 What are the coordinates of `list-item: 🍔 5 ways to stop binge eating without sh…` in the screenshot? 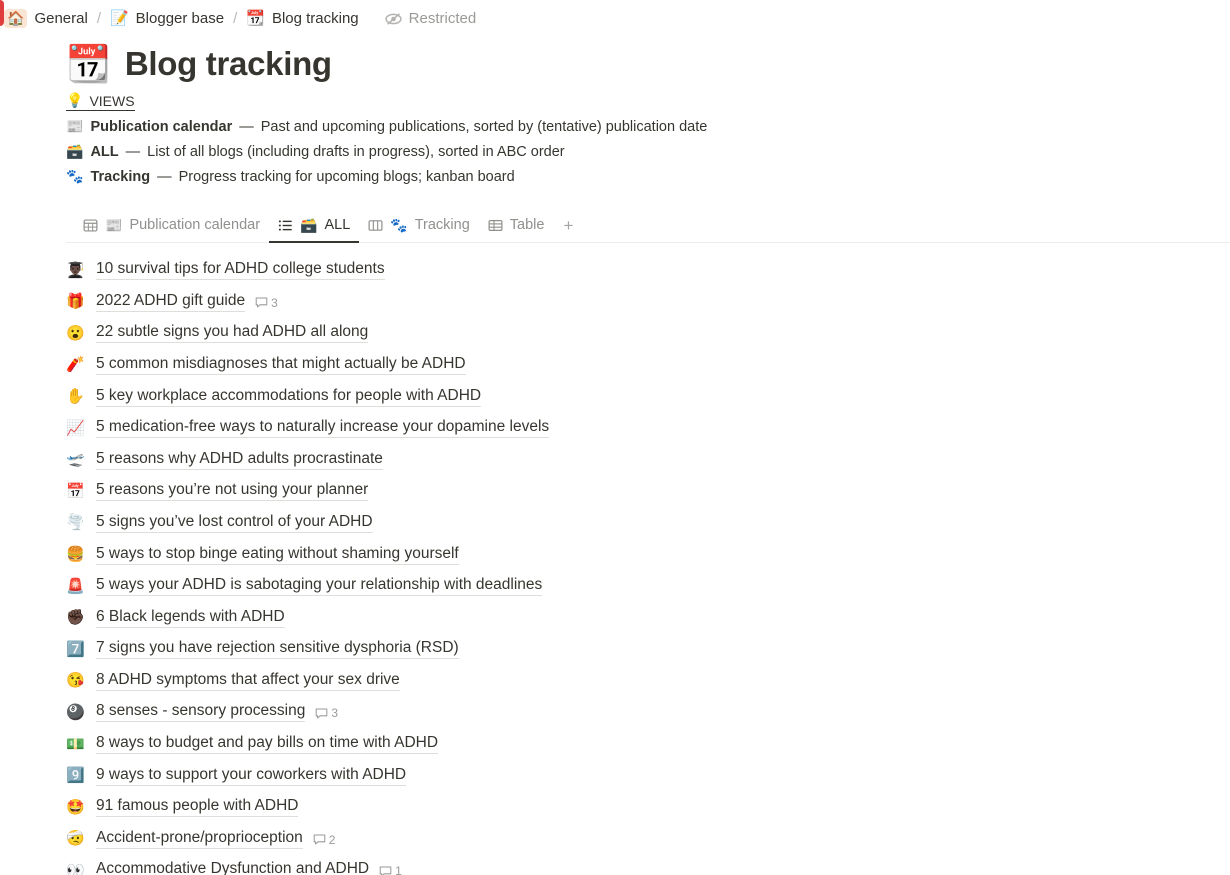 It's located at (638, 555).